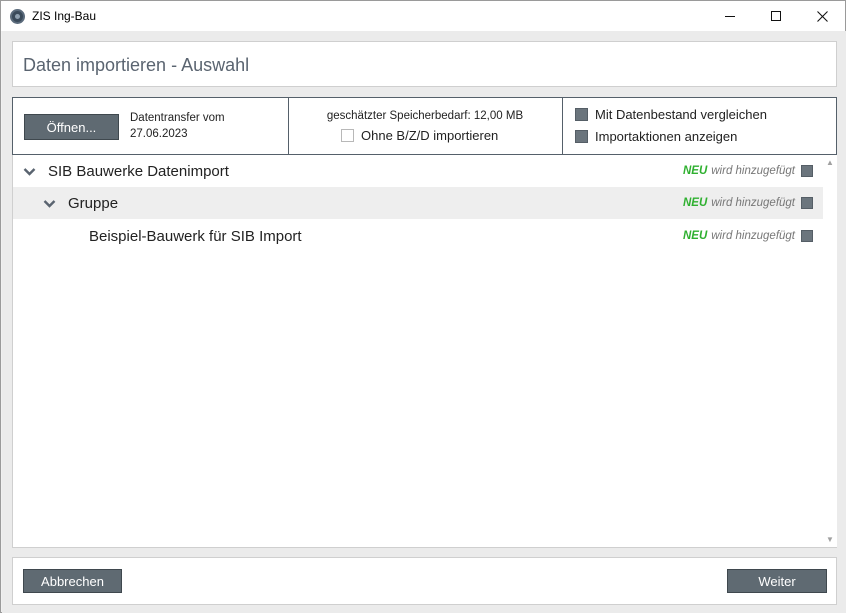 This screenshot has height=613, width=846. Describe the element at coordinates (424, 581) in the screenshot. I see `footer-panel: Abbrechen Weiter` at that location.